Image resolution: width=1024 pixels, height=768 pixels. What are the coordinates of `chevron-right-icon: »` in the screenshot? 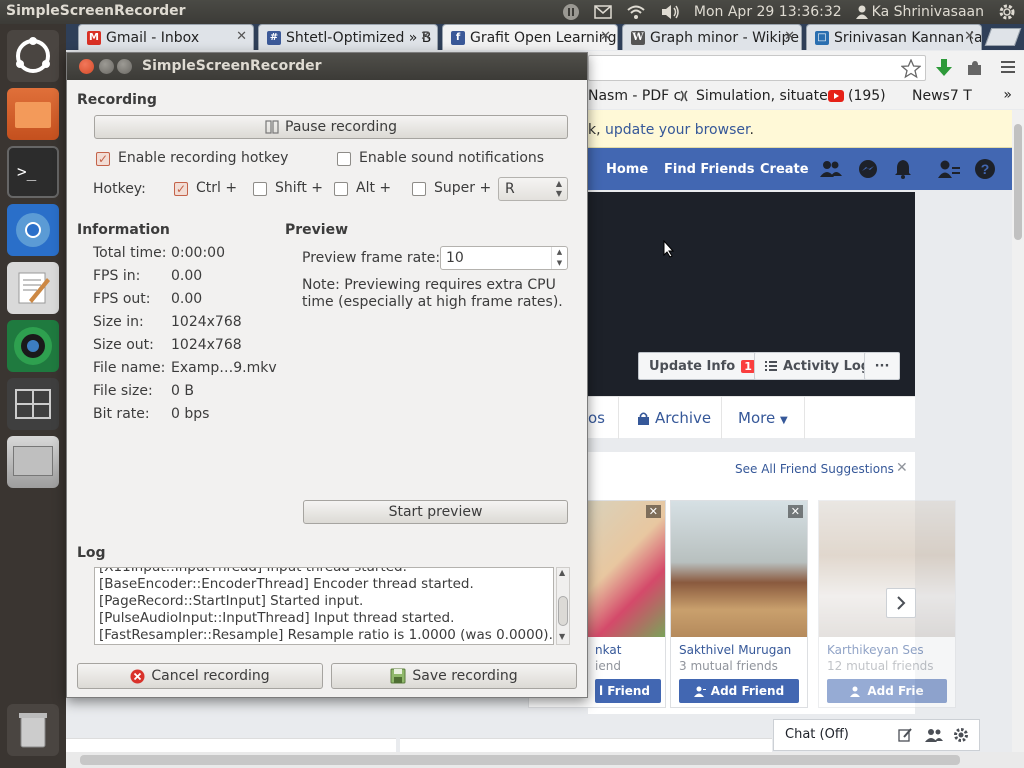 It's located at (1007, 95).